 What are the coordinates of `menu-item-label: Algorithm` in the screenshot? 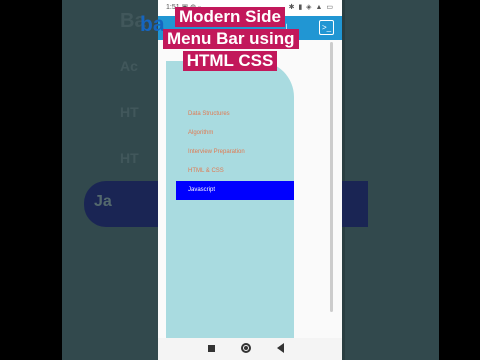 It's located at (201, 133).